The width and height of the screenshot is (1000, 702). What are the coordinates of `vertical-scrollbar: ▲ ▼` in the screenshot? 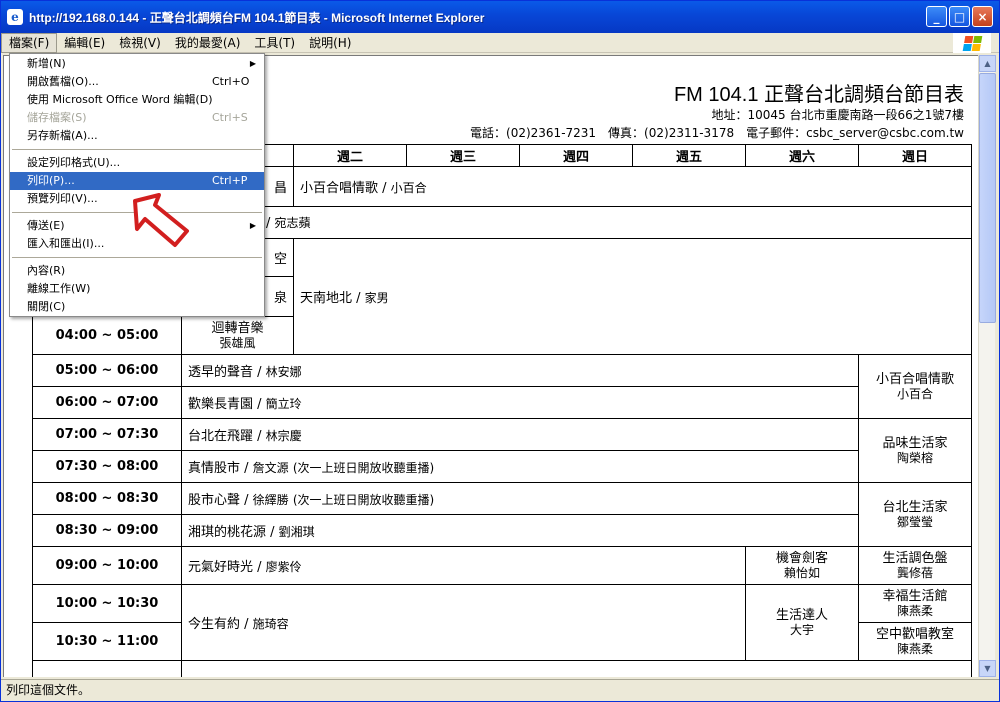 It's located at (987, 366).